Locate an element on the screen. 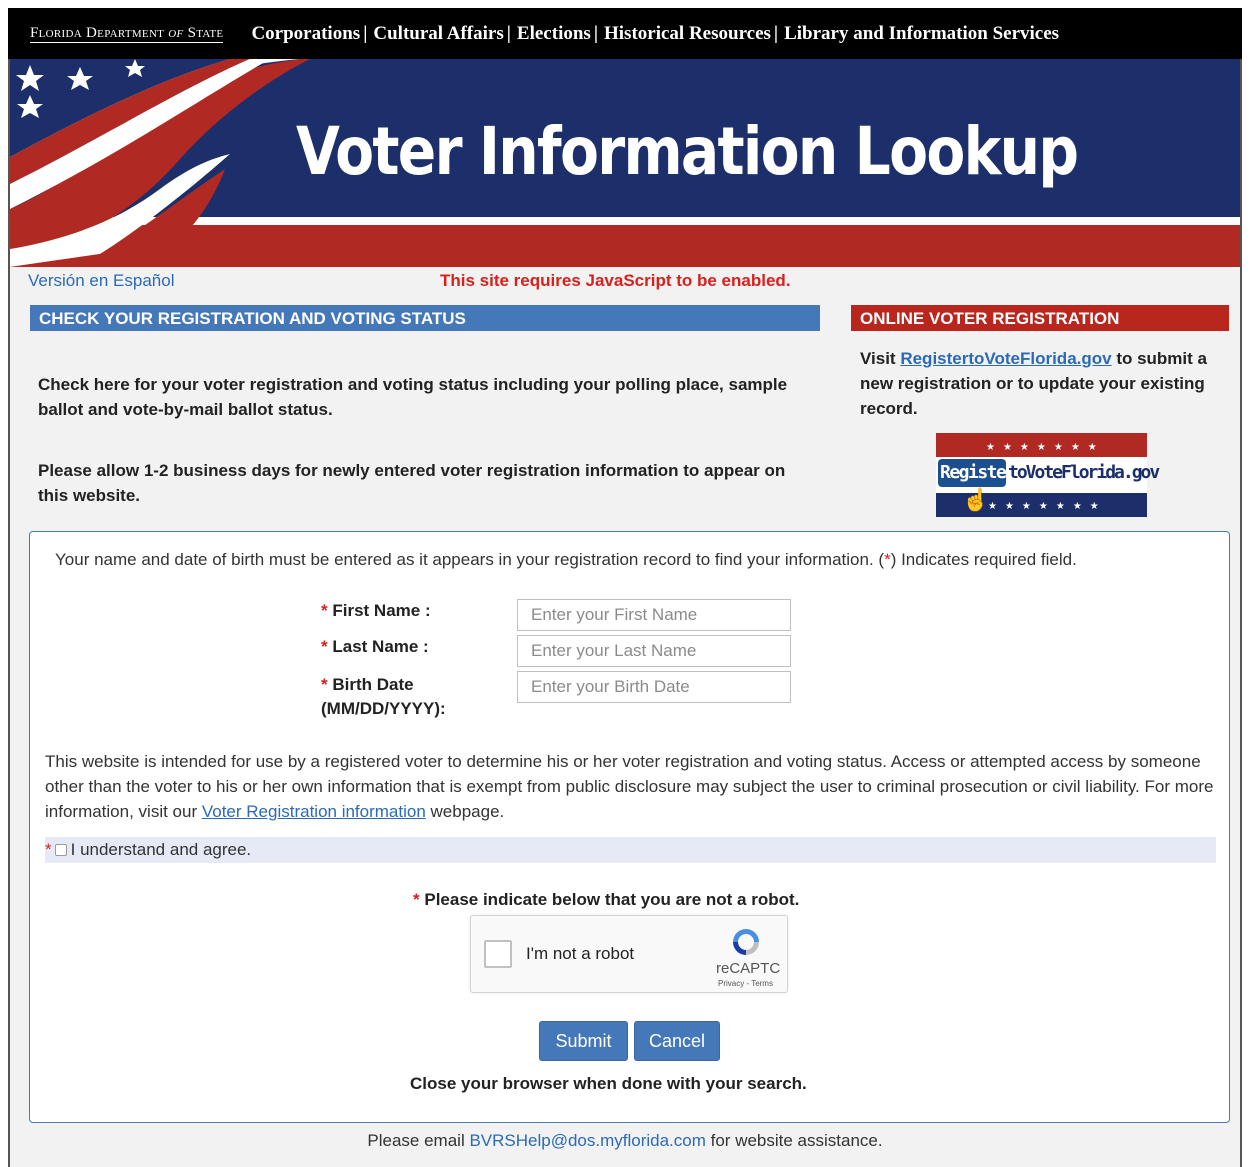 This screenshot has width=1250, height=1167. first-name-label: * First Name : is located at coordinates (376, 611).